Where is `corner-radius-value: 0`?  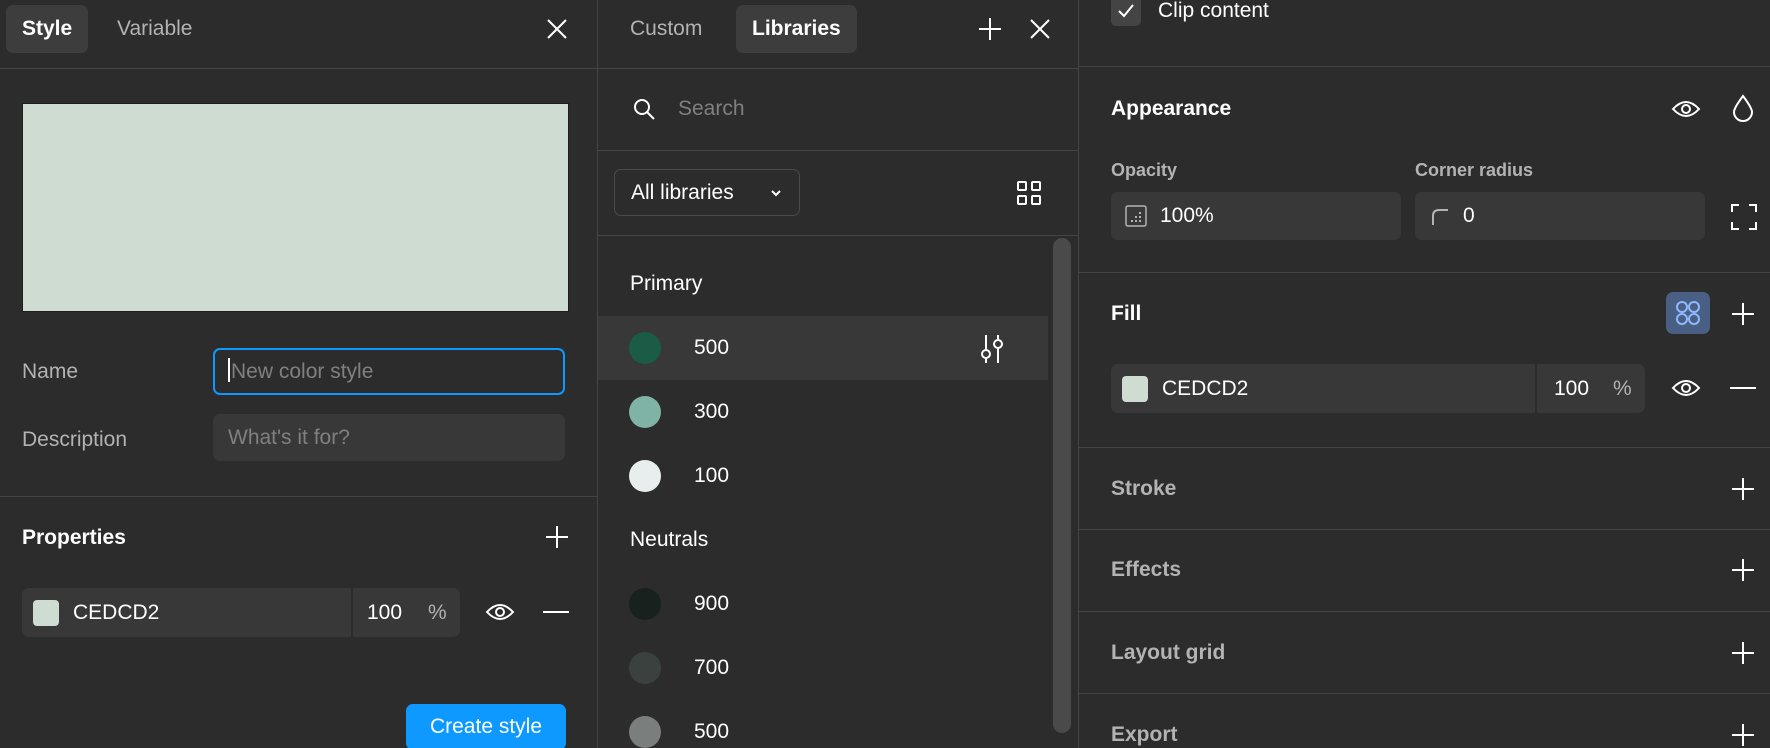
corner-radius-value: 0 is located at coordinates (1469, 215).